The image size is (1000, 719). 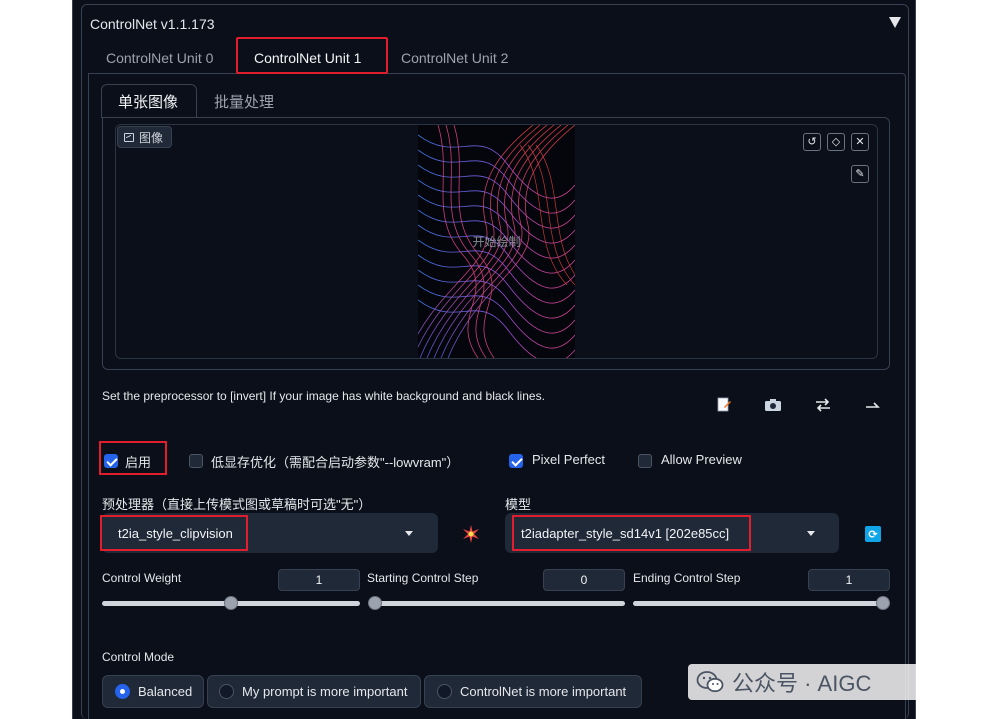 I want to click on tab-batch: 批量处理, so click(x=244, y=101).